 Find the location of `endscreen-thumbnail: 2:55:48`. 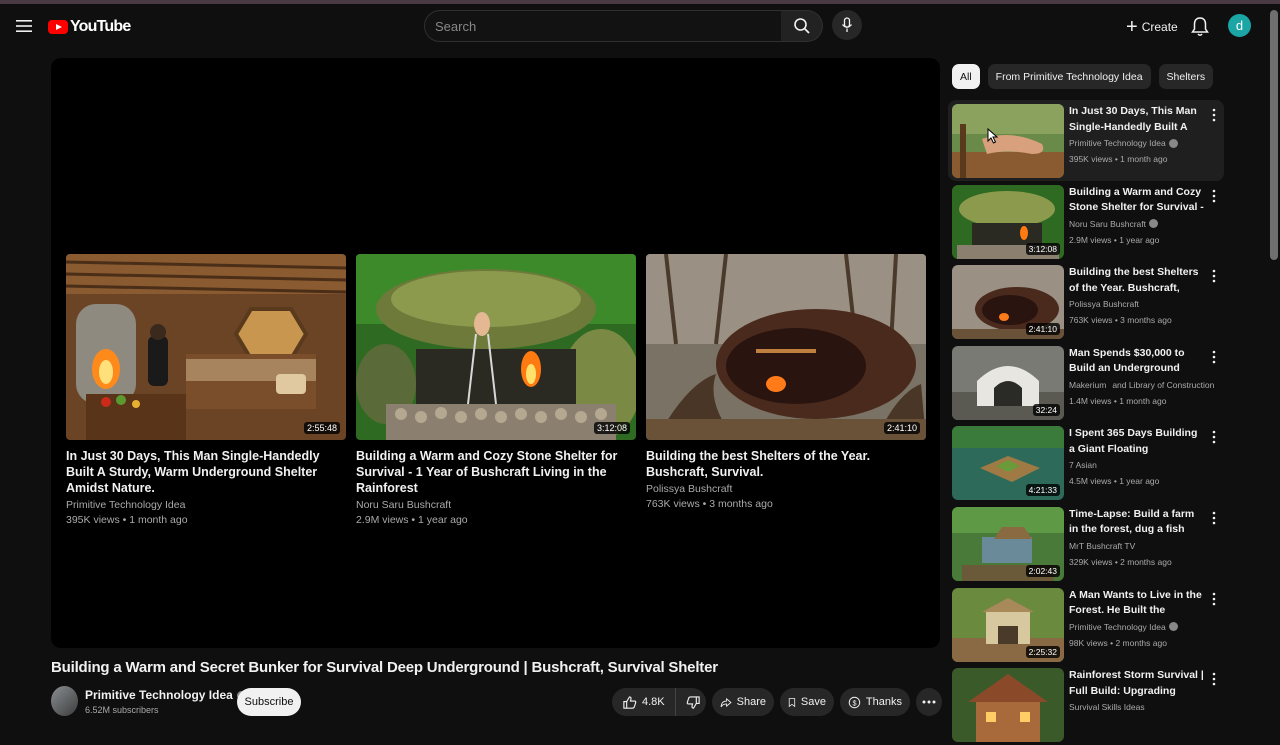

endscreen-thumbnail: 2:55:48 is located at coordinates (206, 347).